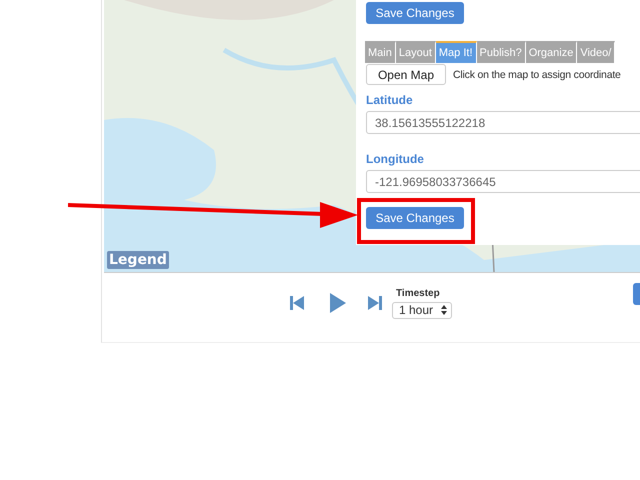 Image resolution: width=640 pixels, height=480 pixels. Describe the element at coordinates (552, 52) in the screenshot. I see `tab: Organize` at that location.